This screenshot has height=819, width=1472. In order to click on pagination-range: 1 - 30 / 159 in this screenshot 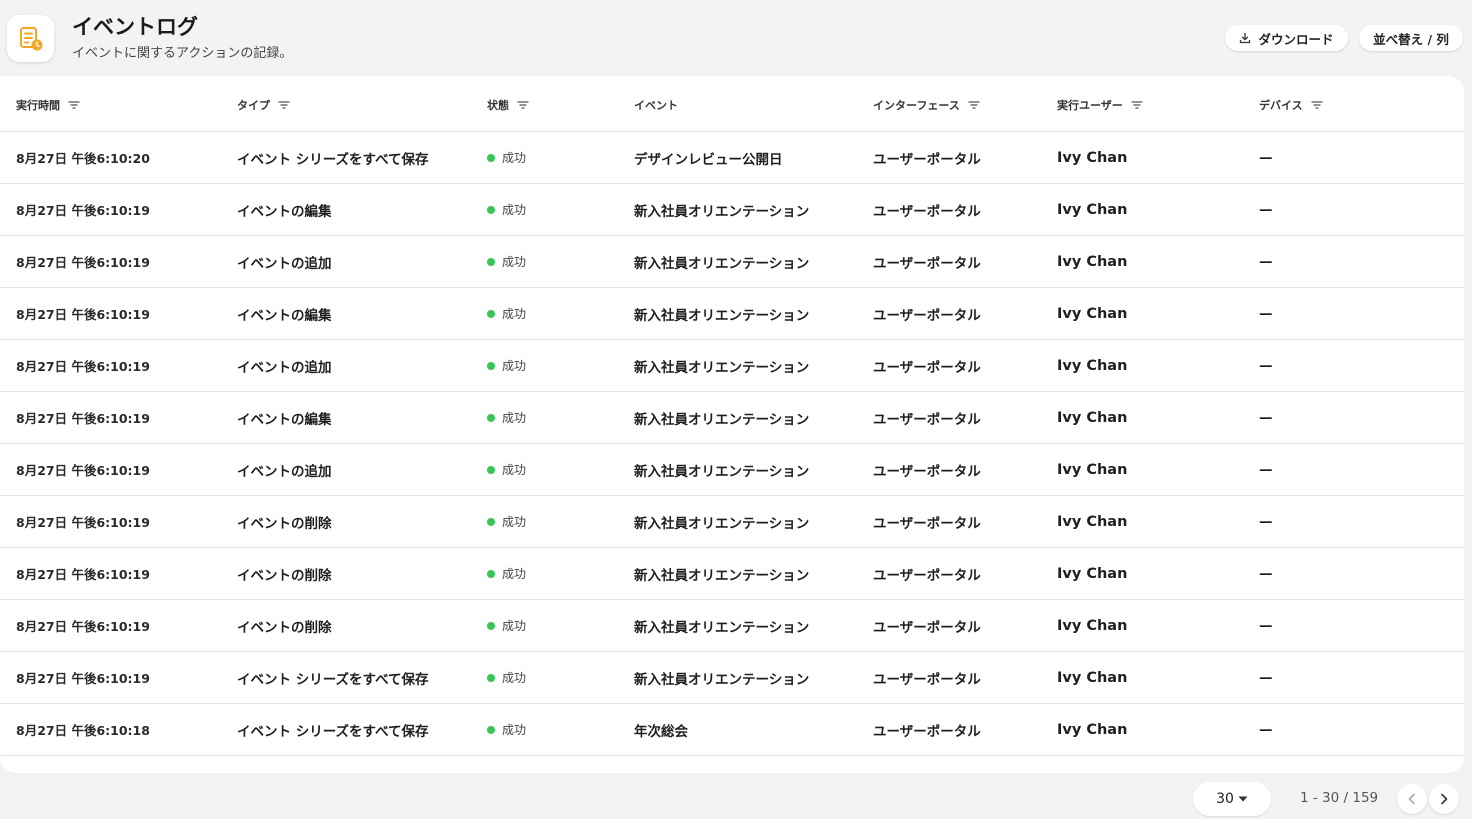, I will do `click(1339, 798)`.